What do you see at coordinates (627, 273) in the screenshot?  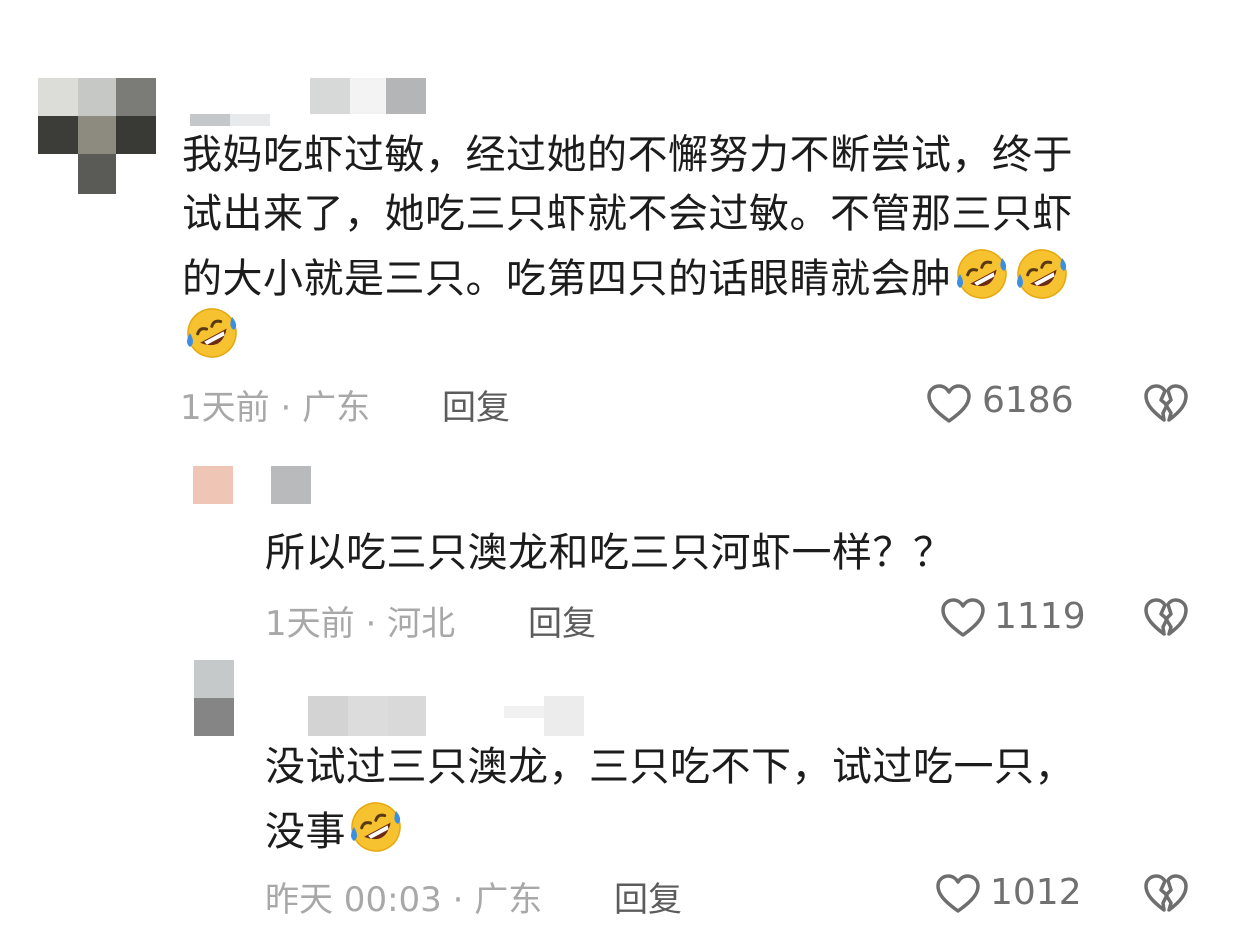 I see `comment-line: 的大小就是三只。吃第四只的话眼睛就会肿` at bounding box center [627, 273].